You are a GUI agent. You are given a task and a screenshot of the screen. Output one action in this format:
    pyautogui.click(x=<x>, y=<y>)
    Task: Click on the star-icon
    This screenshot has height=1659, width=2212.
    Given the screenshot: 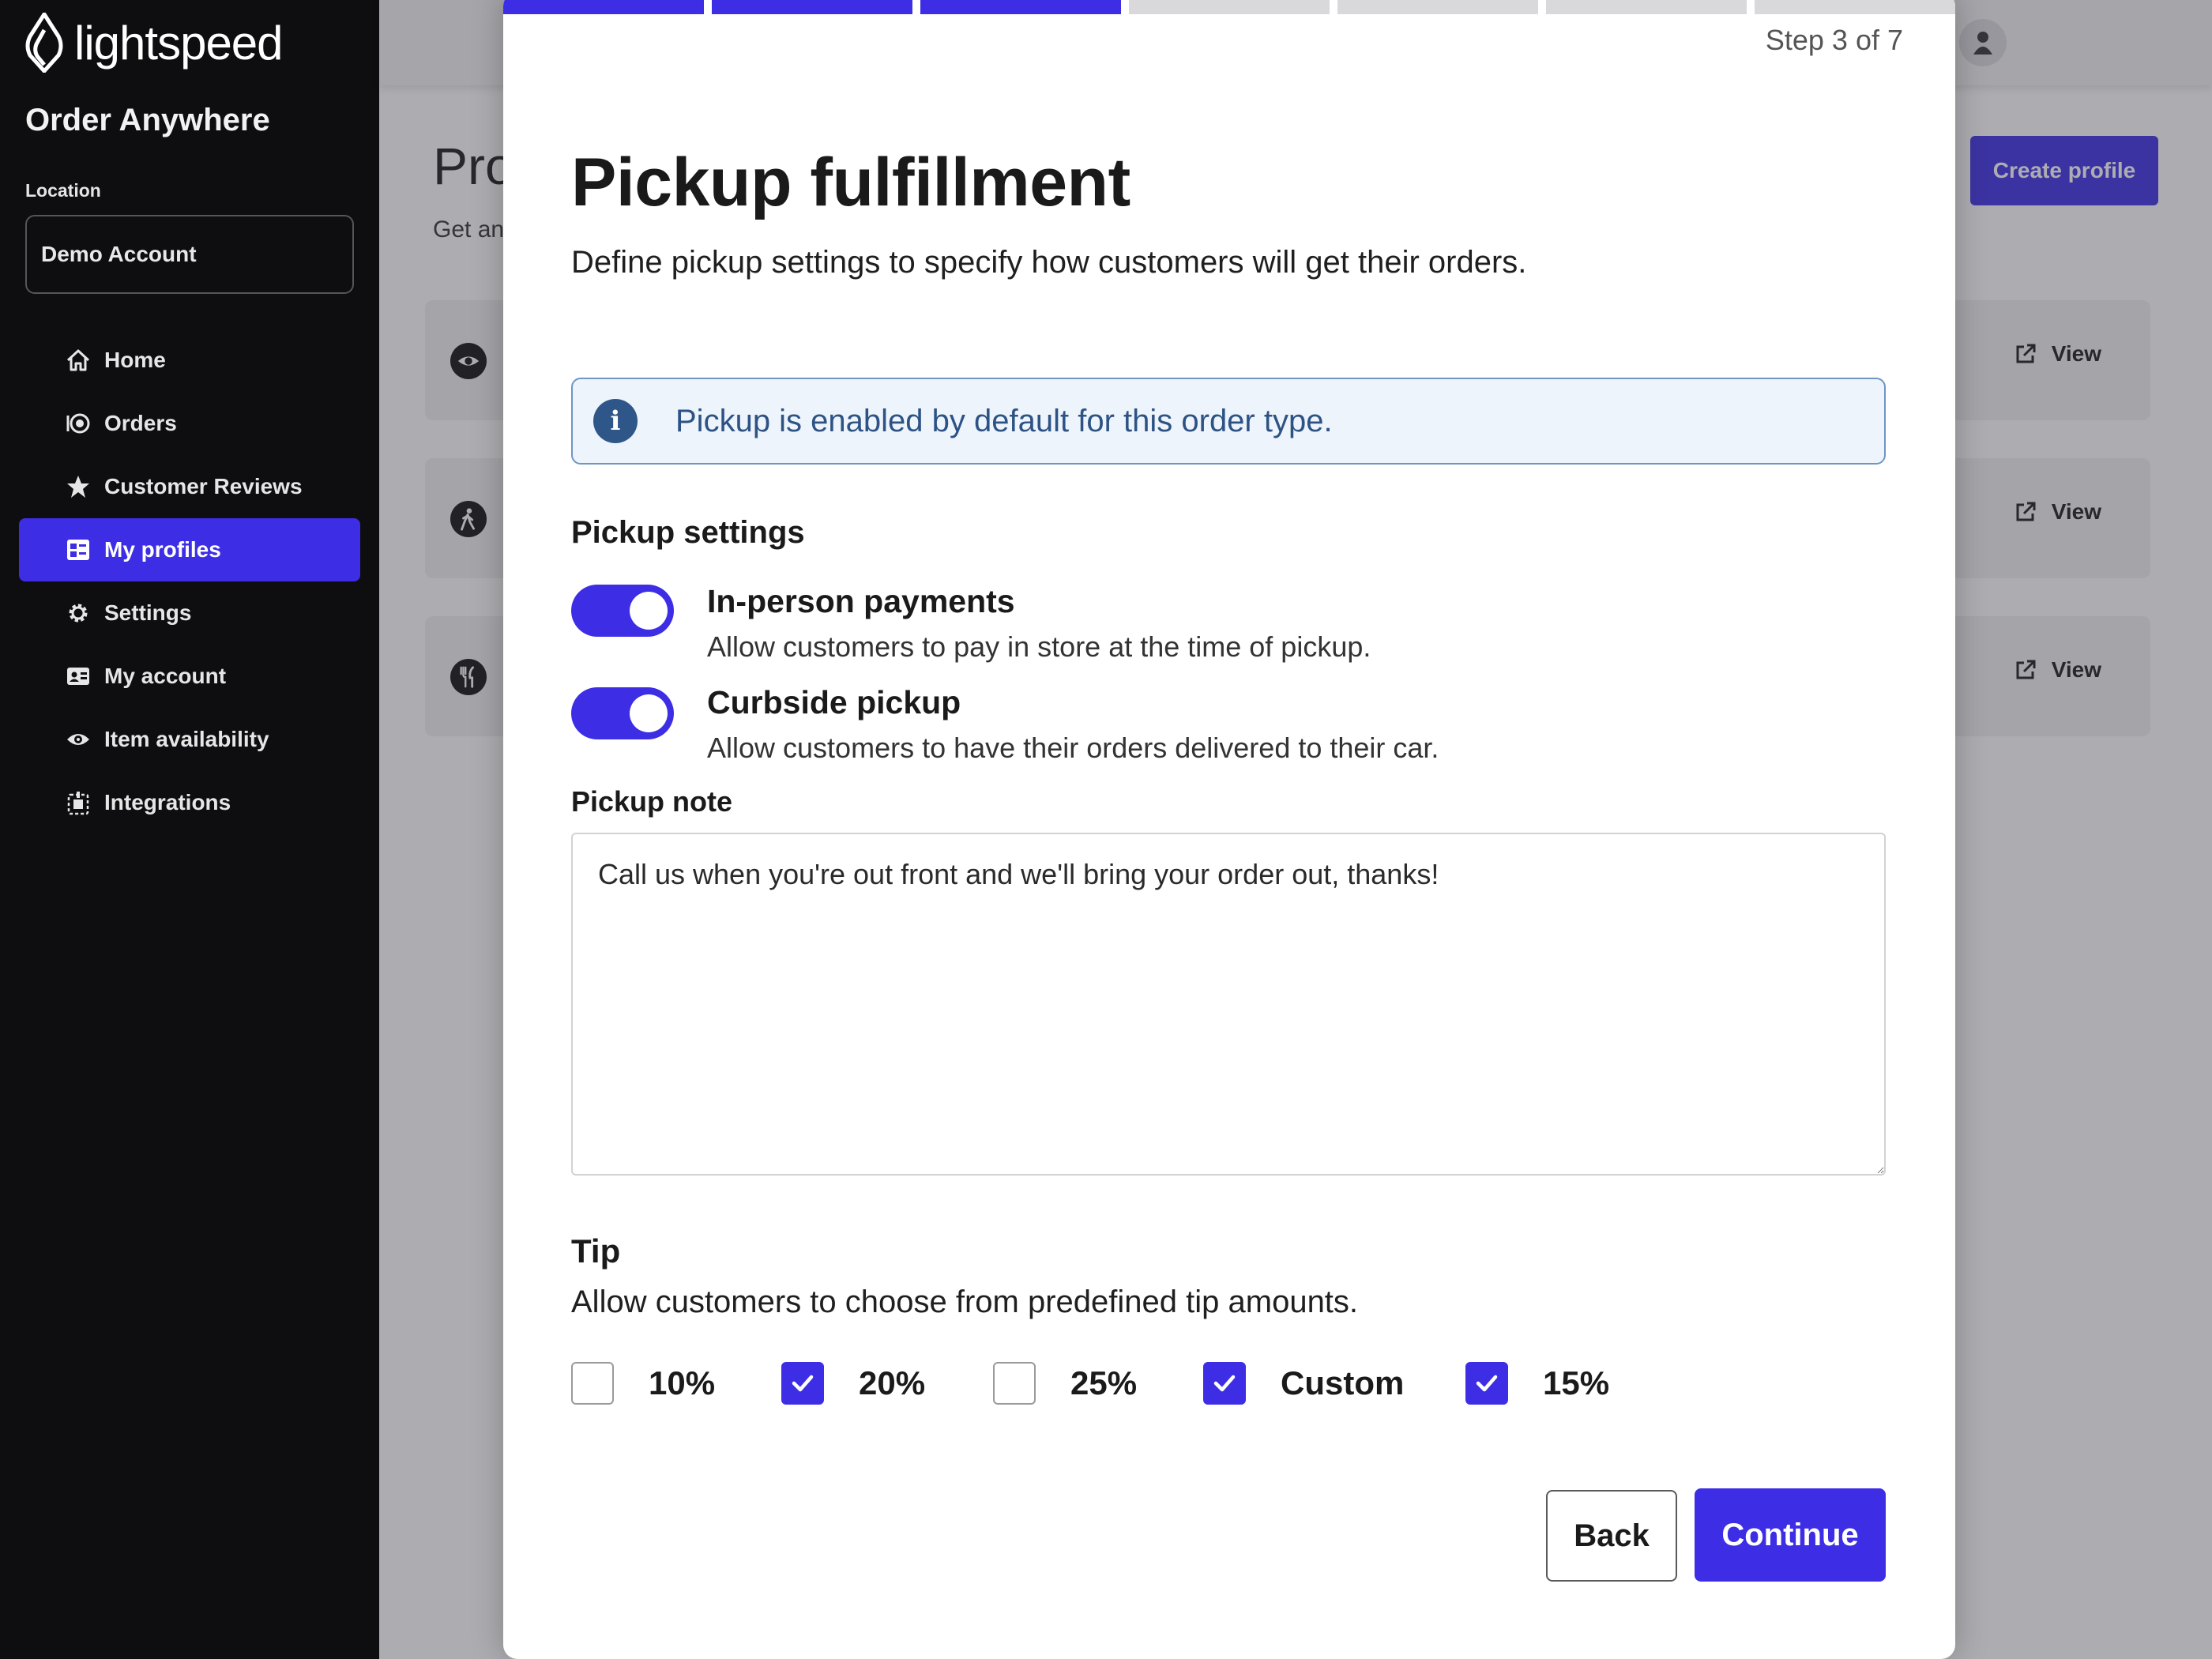 What is the action you would take?
    pyautogui.click(x=78, y=487)
    